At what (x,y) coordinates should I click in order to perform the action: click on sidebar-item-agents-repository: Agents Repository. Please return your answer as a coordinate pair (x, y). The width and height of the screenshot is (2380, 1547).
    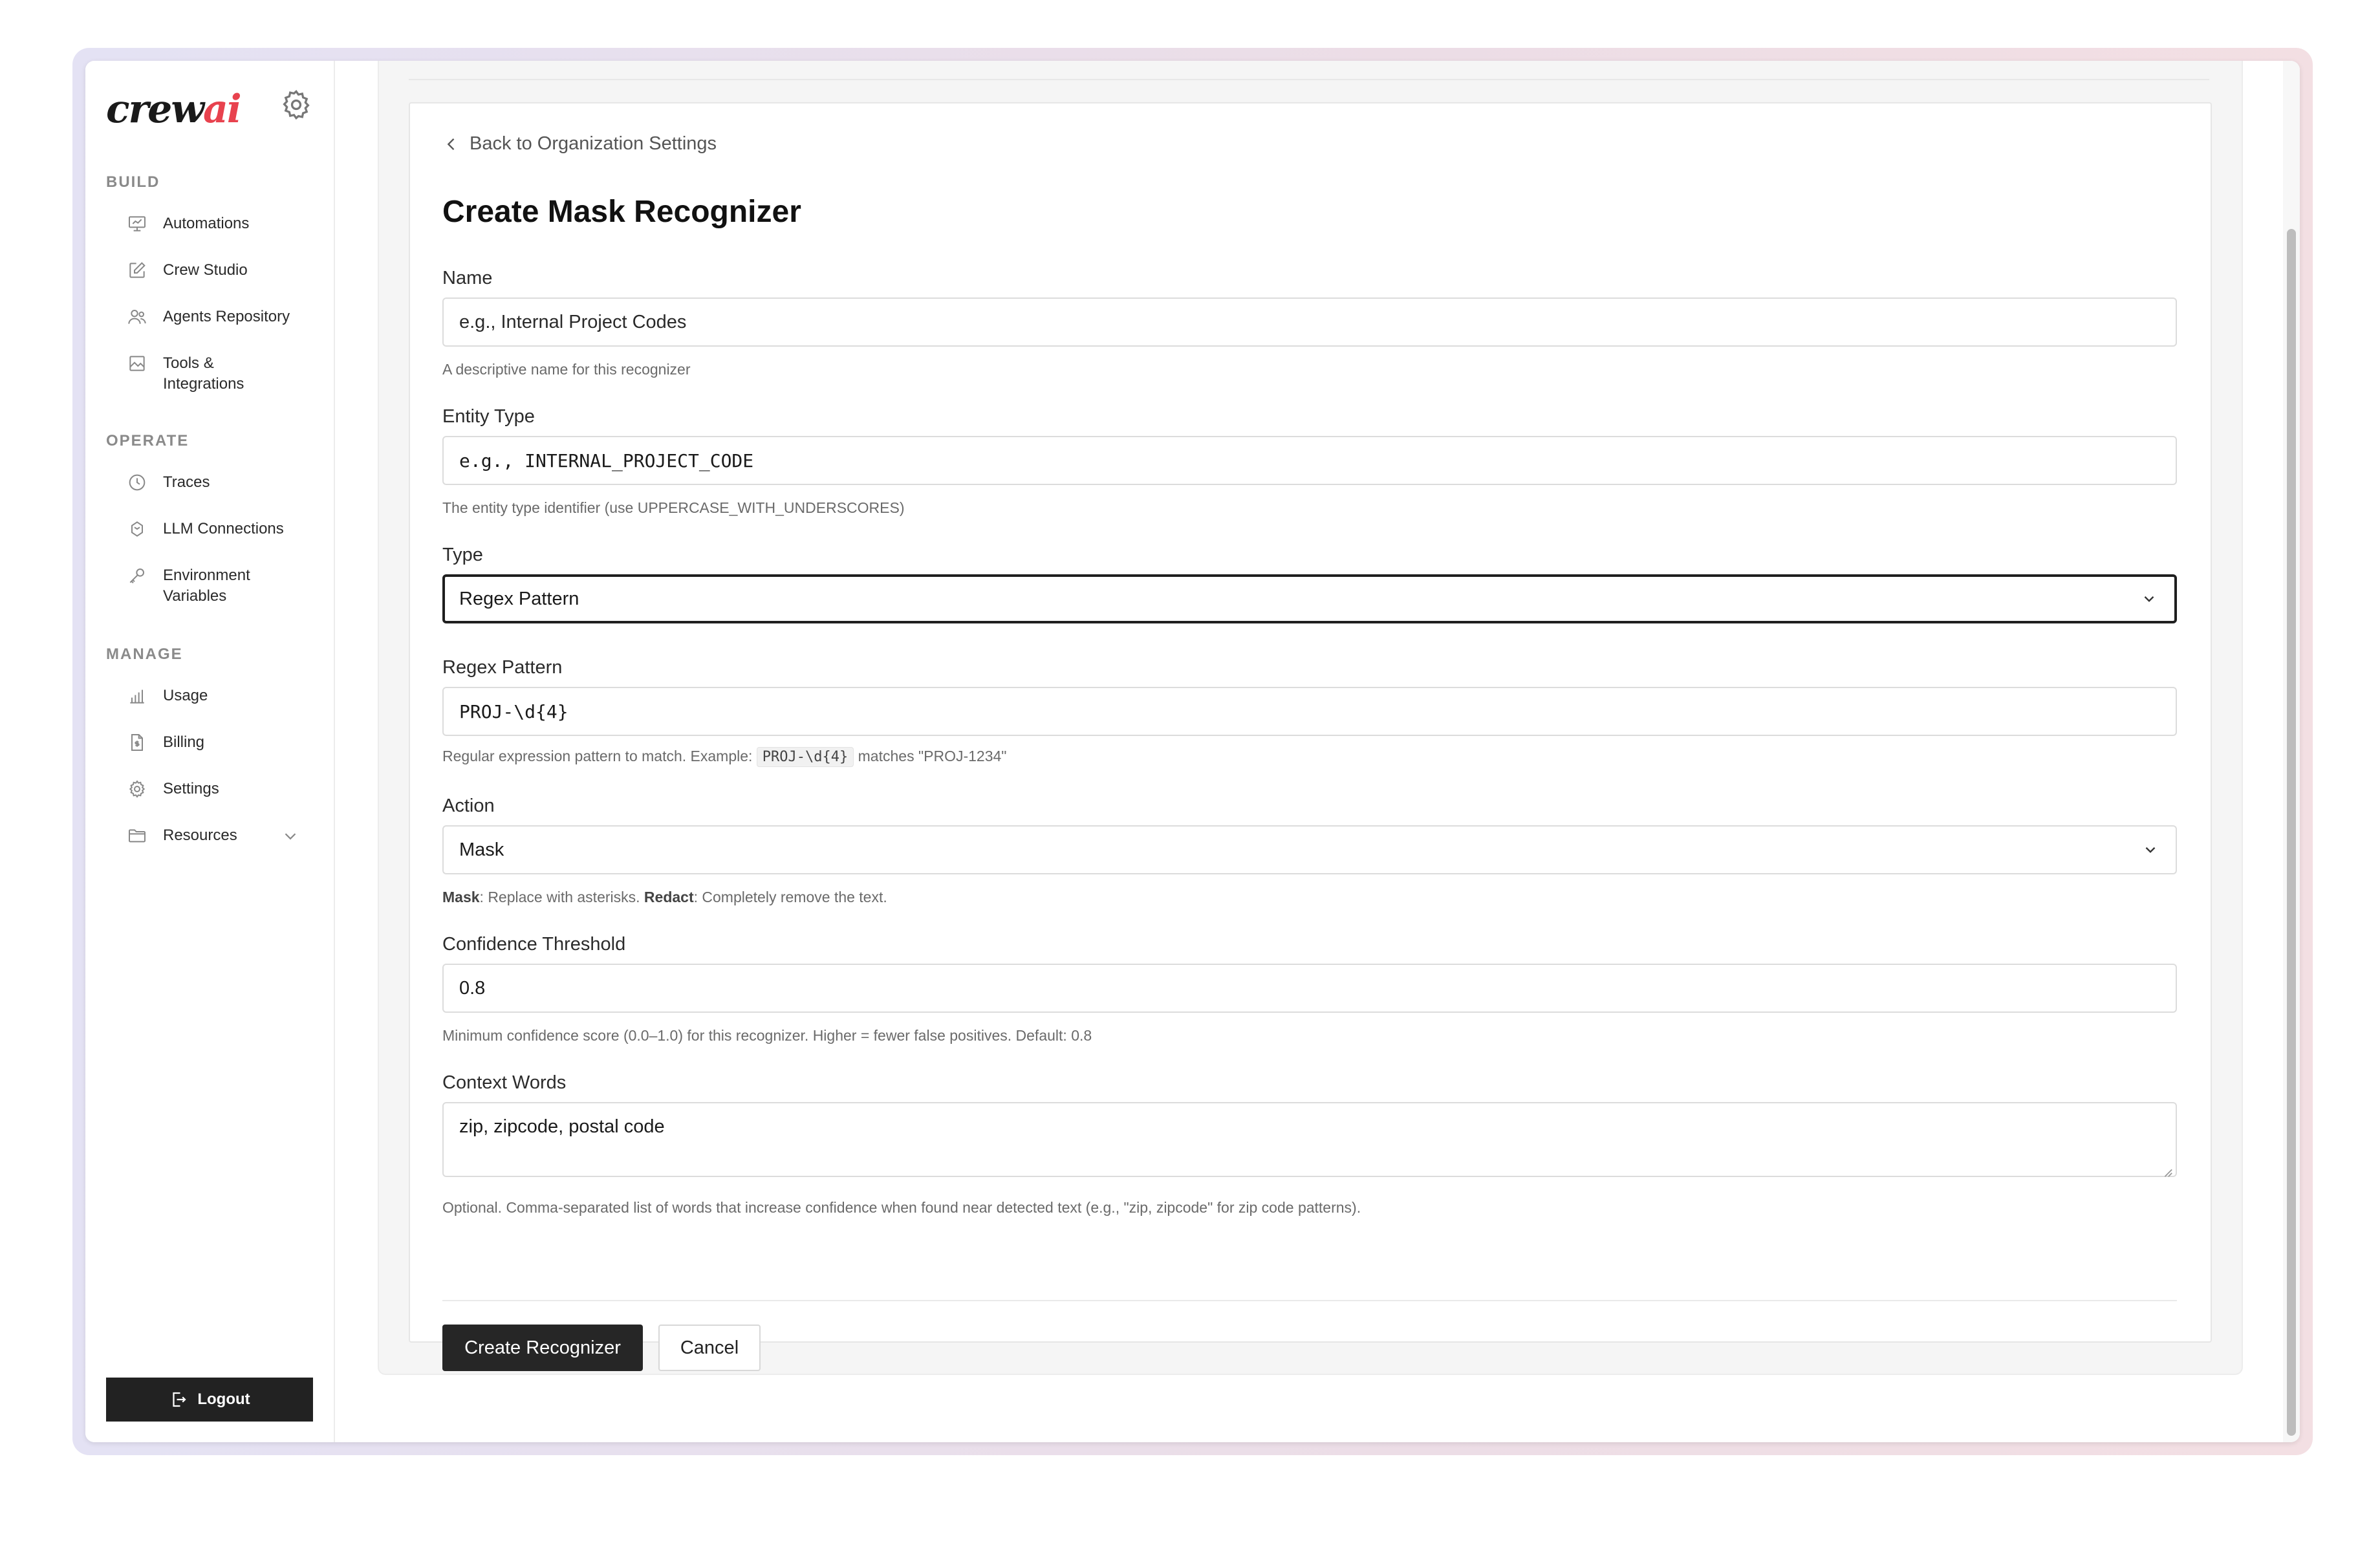
    Looking at the image, I should click on (224, 317).